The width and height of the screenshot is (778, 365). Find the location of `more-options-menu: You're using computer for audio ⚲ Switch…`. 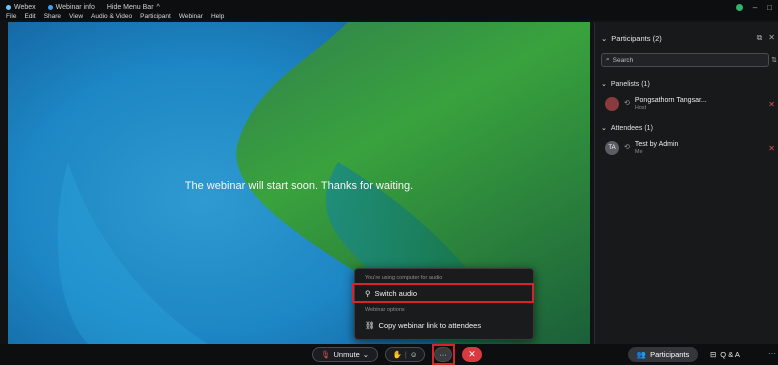

more-options-menu: You're using computer for audio ⚲ Switch… is located at coordinates (444, 304).